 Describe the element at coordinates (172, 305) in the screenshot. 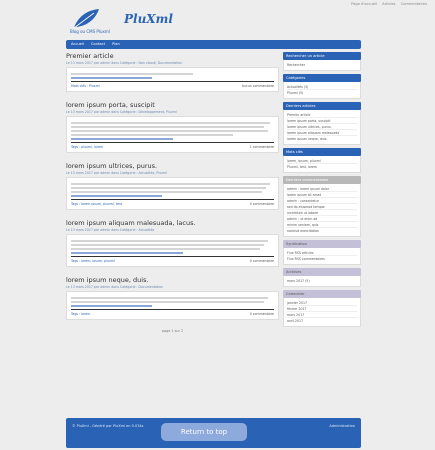

I see `post-excerpt: Tags : lorem 0 commentaire` at that location.